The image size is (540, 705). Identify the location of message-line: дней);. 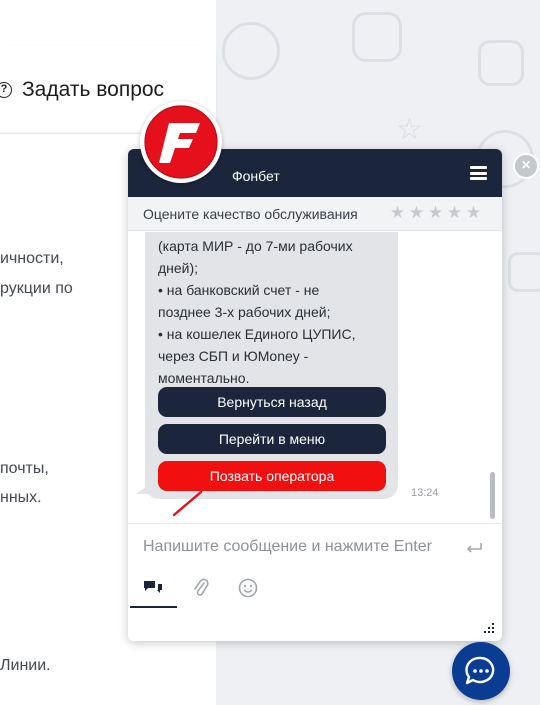
(178, 268).